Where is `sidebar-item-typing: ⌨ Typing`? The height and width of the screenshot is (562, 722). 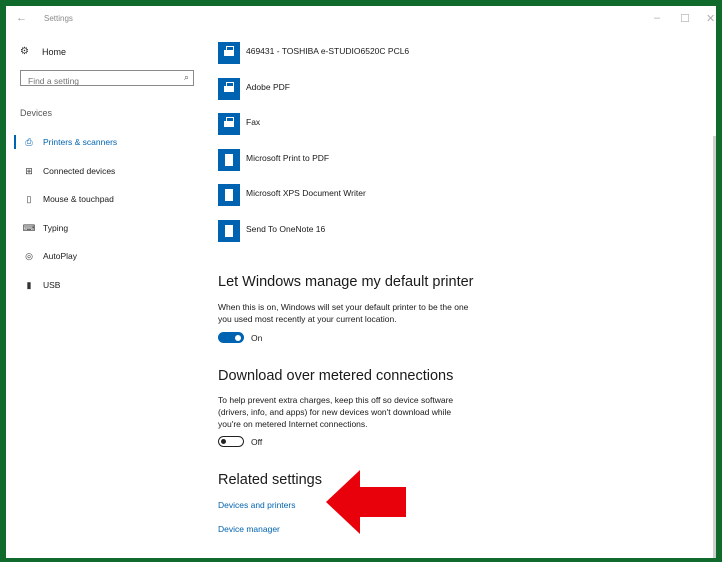 sidebar-item-typing: ⌨ Typing is located at coordinates (106, 228).